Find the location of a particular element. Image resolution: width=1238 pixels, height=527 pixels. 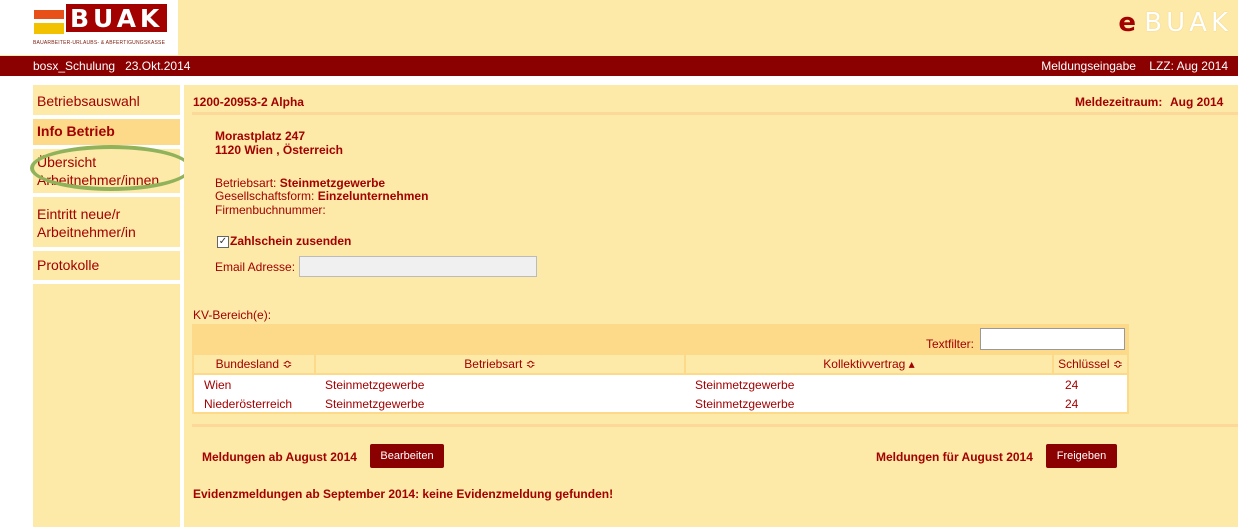

betriebsart-row: Betriebsart: Steinmetzgewerbe is located at coordinates (300, 183).